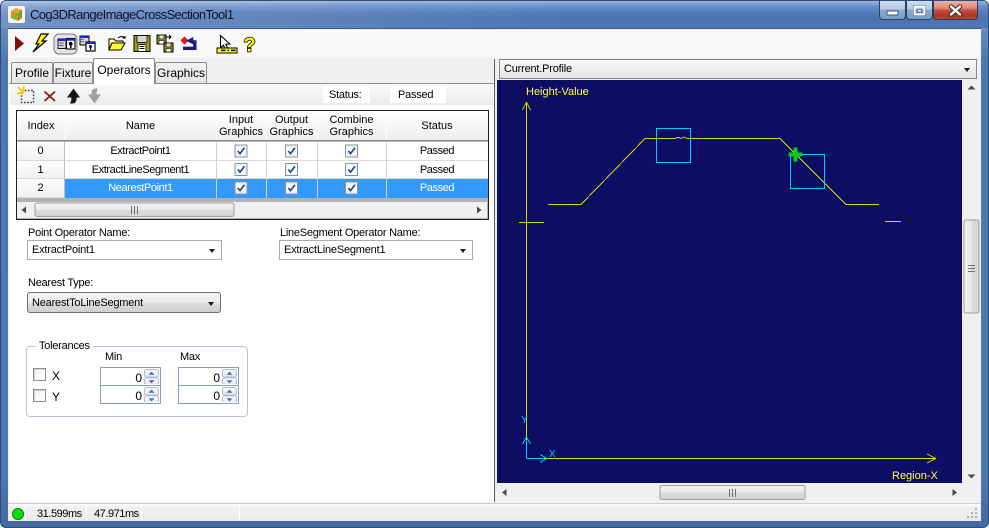 The width and height of the screenshot is (989, 528). Describe the element at coordinates (915, 476) in the screenshot. I see `svg-text: Region-X` at that location.